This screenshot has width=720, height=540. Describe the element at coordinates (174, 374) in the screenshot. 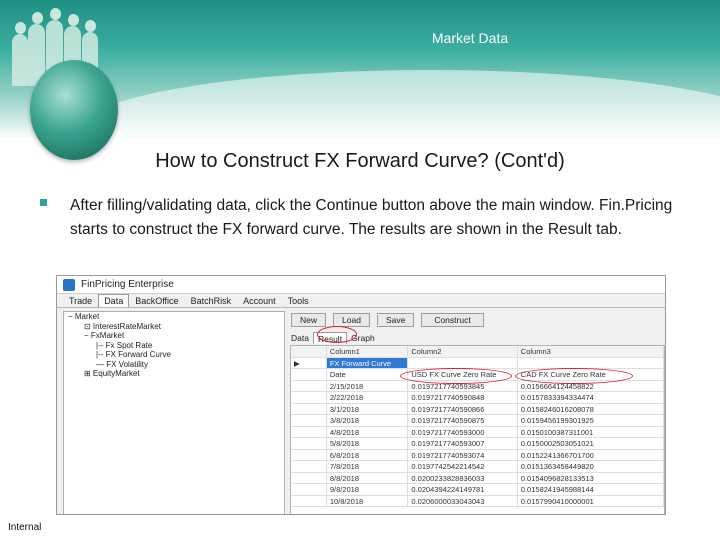

I see `tree-node-equity-market: ⊞ EquityMarket` at that location.